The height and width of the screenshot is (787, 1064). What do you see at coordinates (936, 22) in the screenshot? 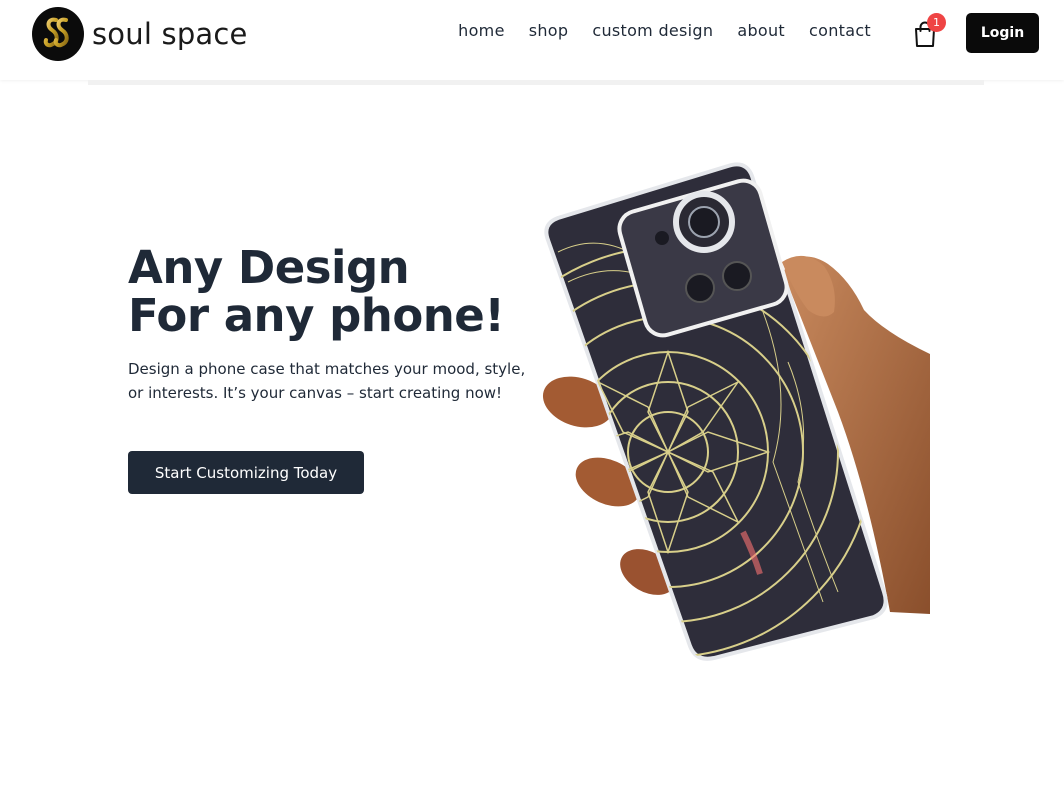
I see `cart-count-badge: 1` at bounding box center [936, 22].